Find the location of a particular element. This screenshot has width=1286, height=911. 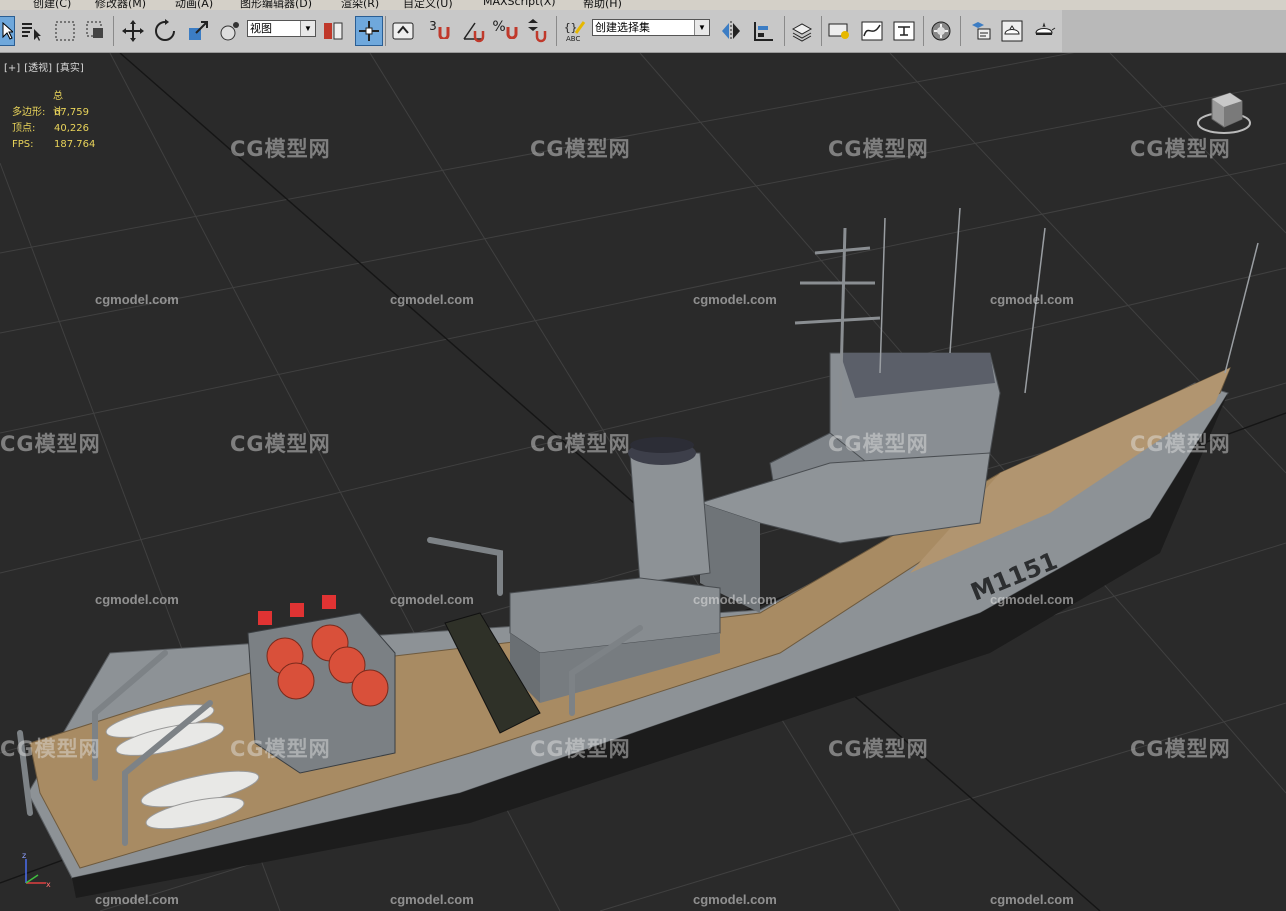

menu-item-4: 渲染(R) is located at coordinates (360, 5).